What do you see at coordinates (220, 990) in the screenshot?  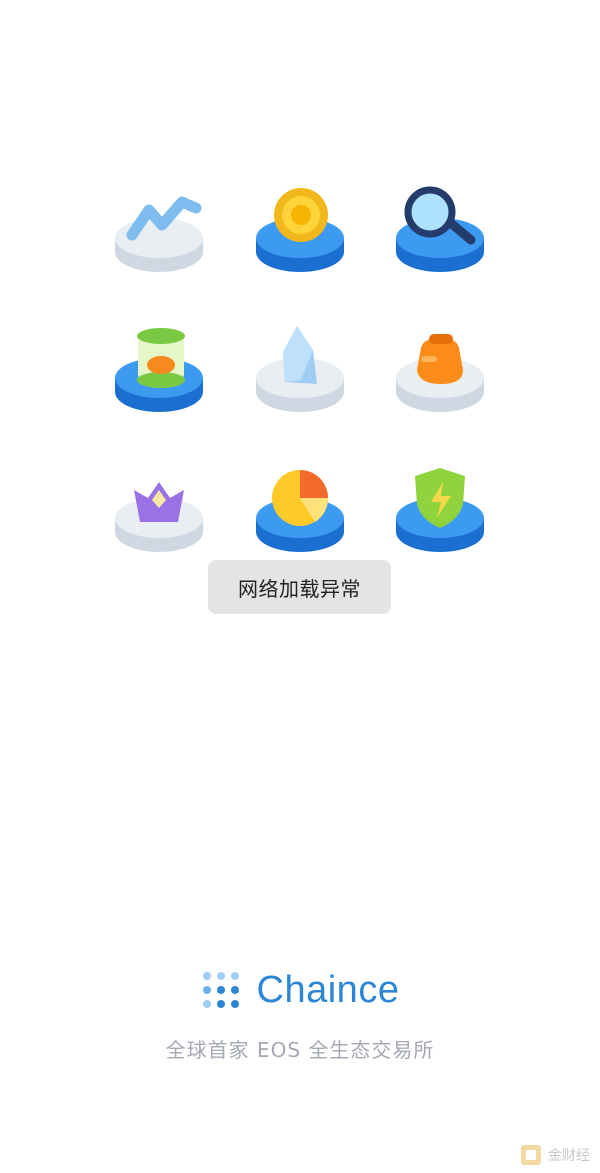 I see `chaince-logo-icon` at bounding box center [220, 990].